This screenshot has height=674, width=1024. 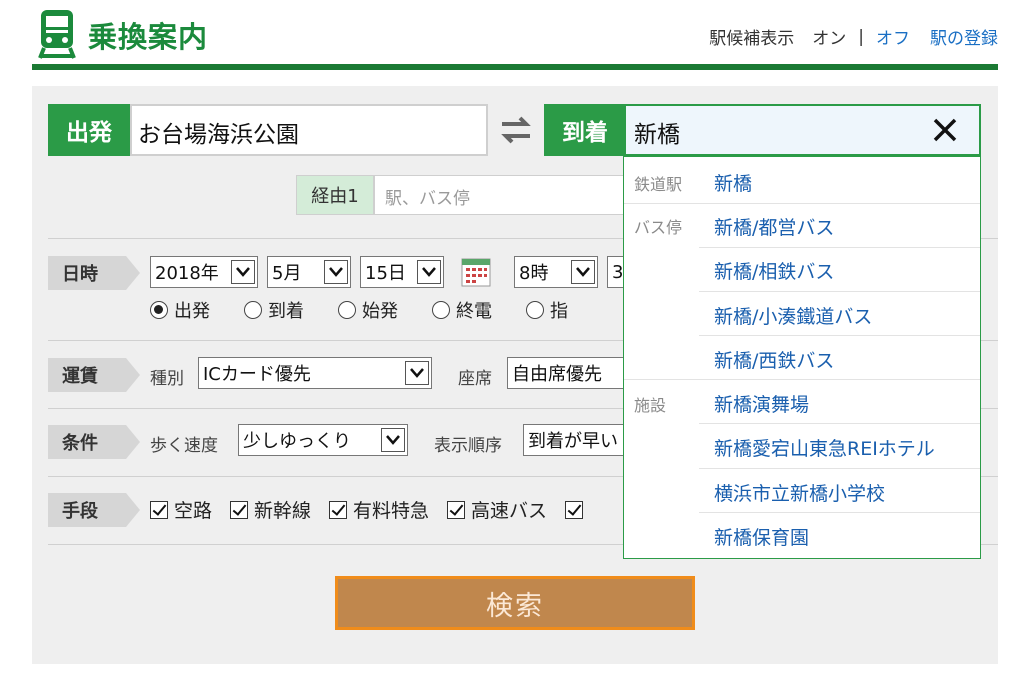 What do you see at coordinates (335, 195) in the screenshot?
I see `via-label: 経由1` at bounding box center [335, 195].